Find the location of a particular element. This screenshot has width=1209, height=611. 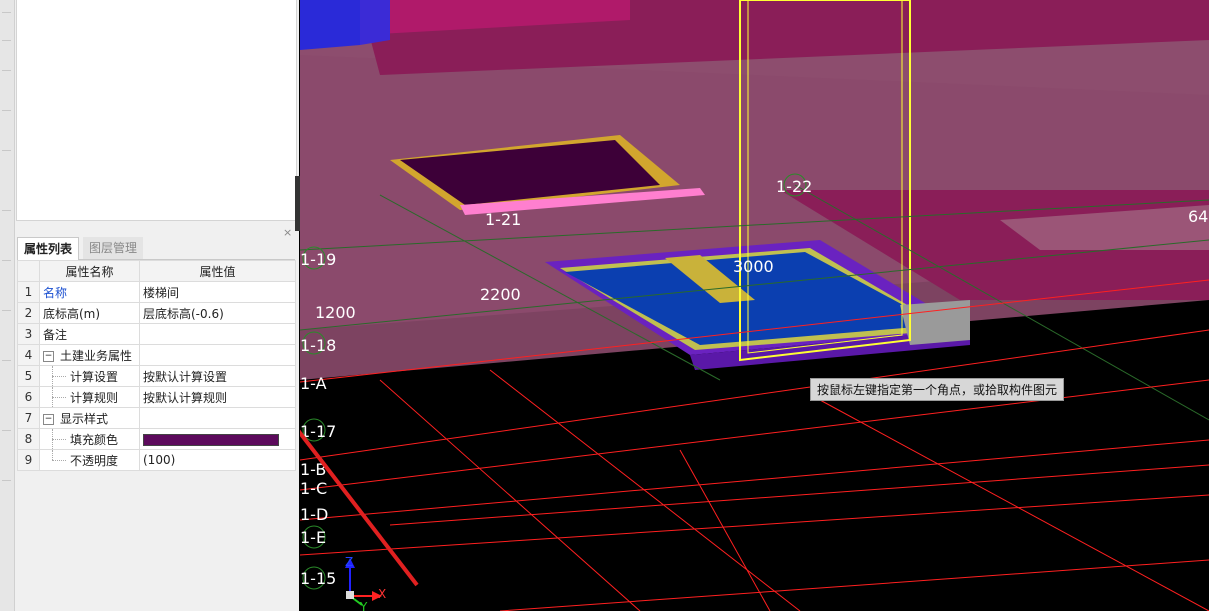

gizmo-x-label: X is located at coordinates (382, 594).